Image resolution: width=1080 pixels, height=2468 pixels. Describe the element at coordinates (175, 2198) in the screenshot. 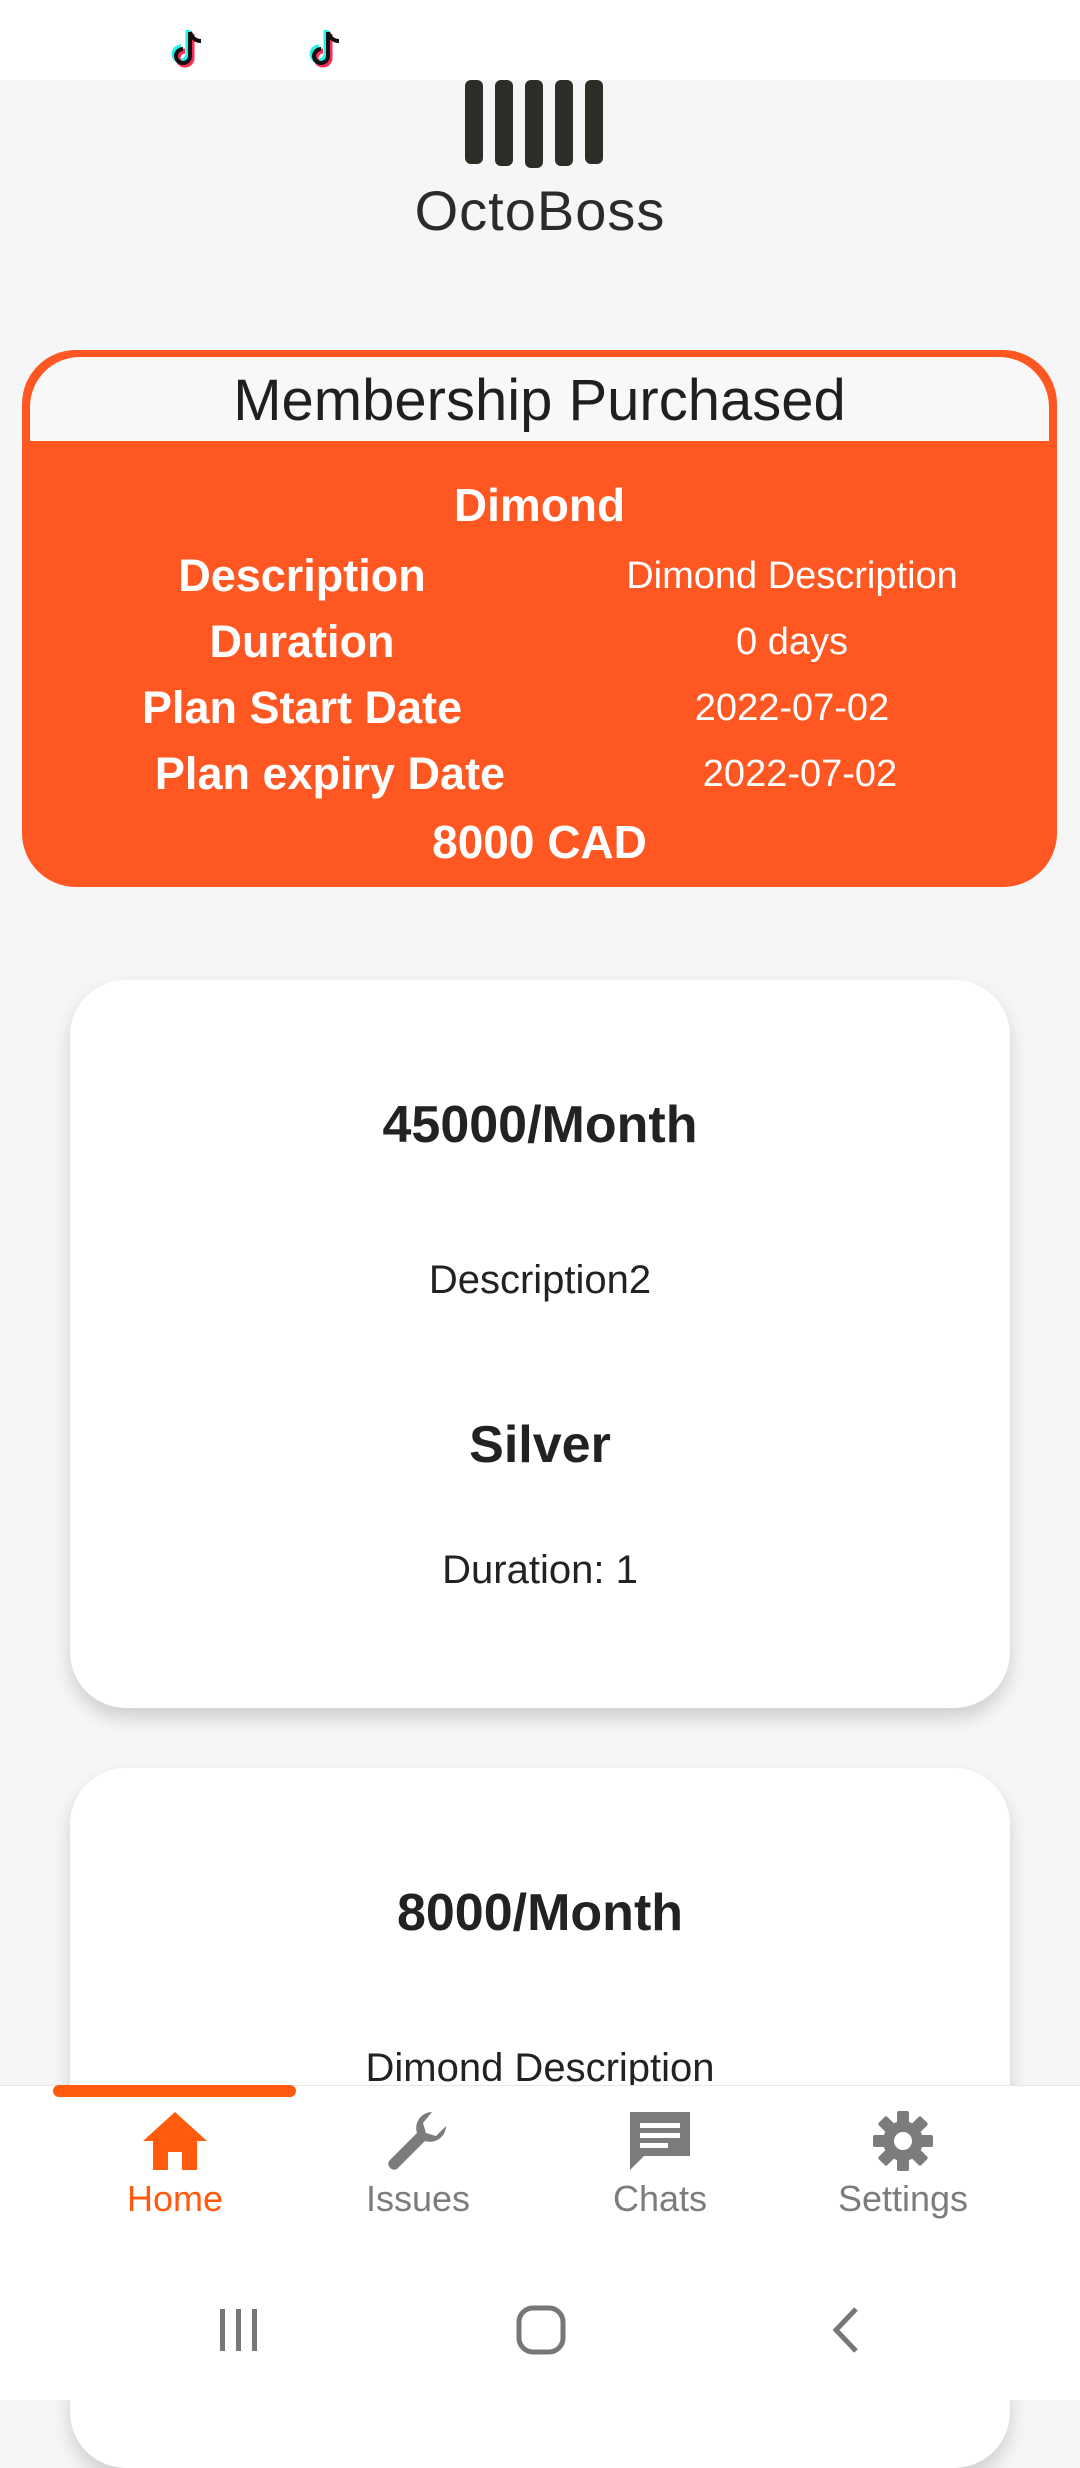

I see `nav-home-label: Home` at that location.